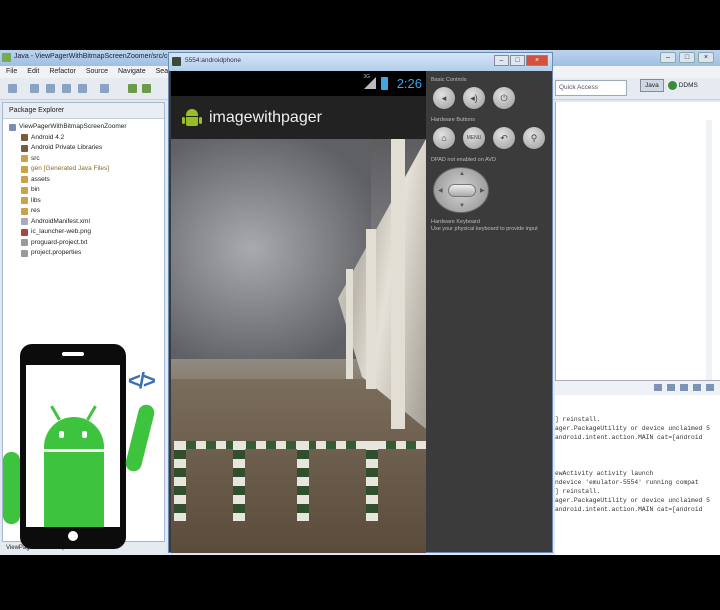  I want to click on tree-item: Android Private Libraries, so click(86, 148).